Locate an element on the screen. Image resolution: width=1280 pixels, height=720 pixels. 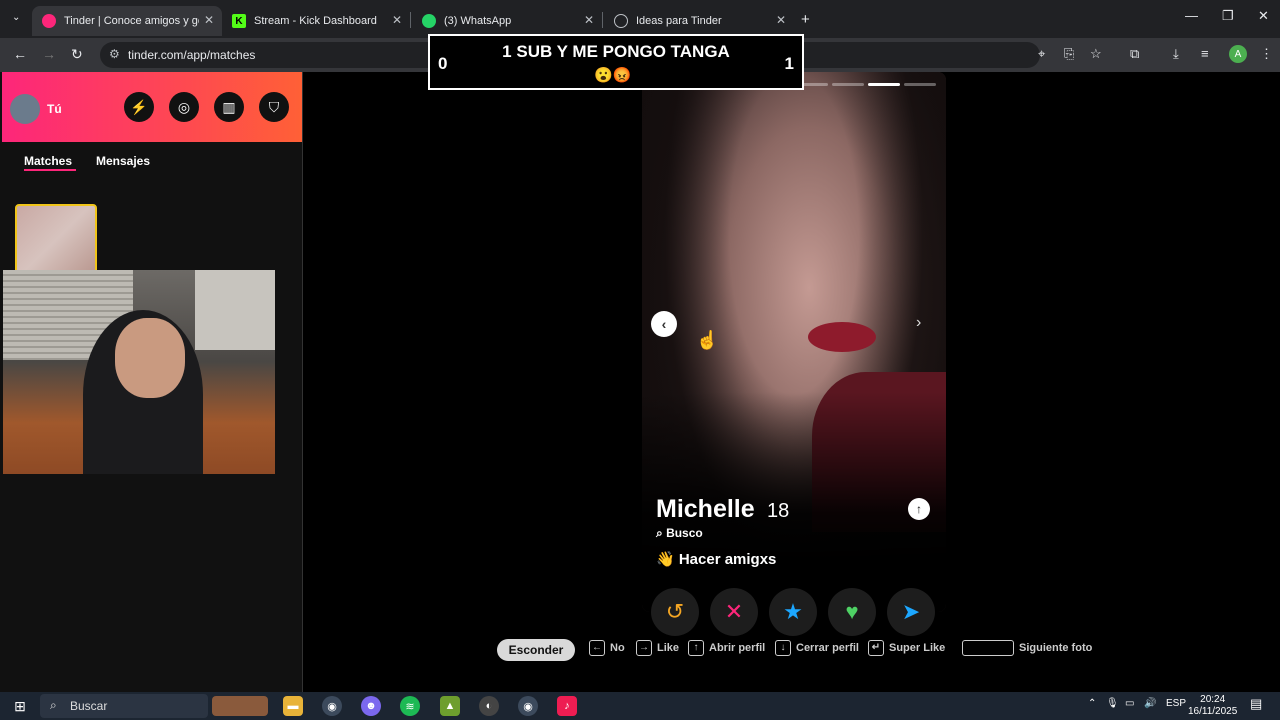
background-wall is located at coordinates (235, 310).